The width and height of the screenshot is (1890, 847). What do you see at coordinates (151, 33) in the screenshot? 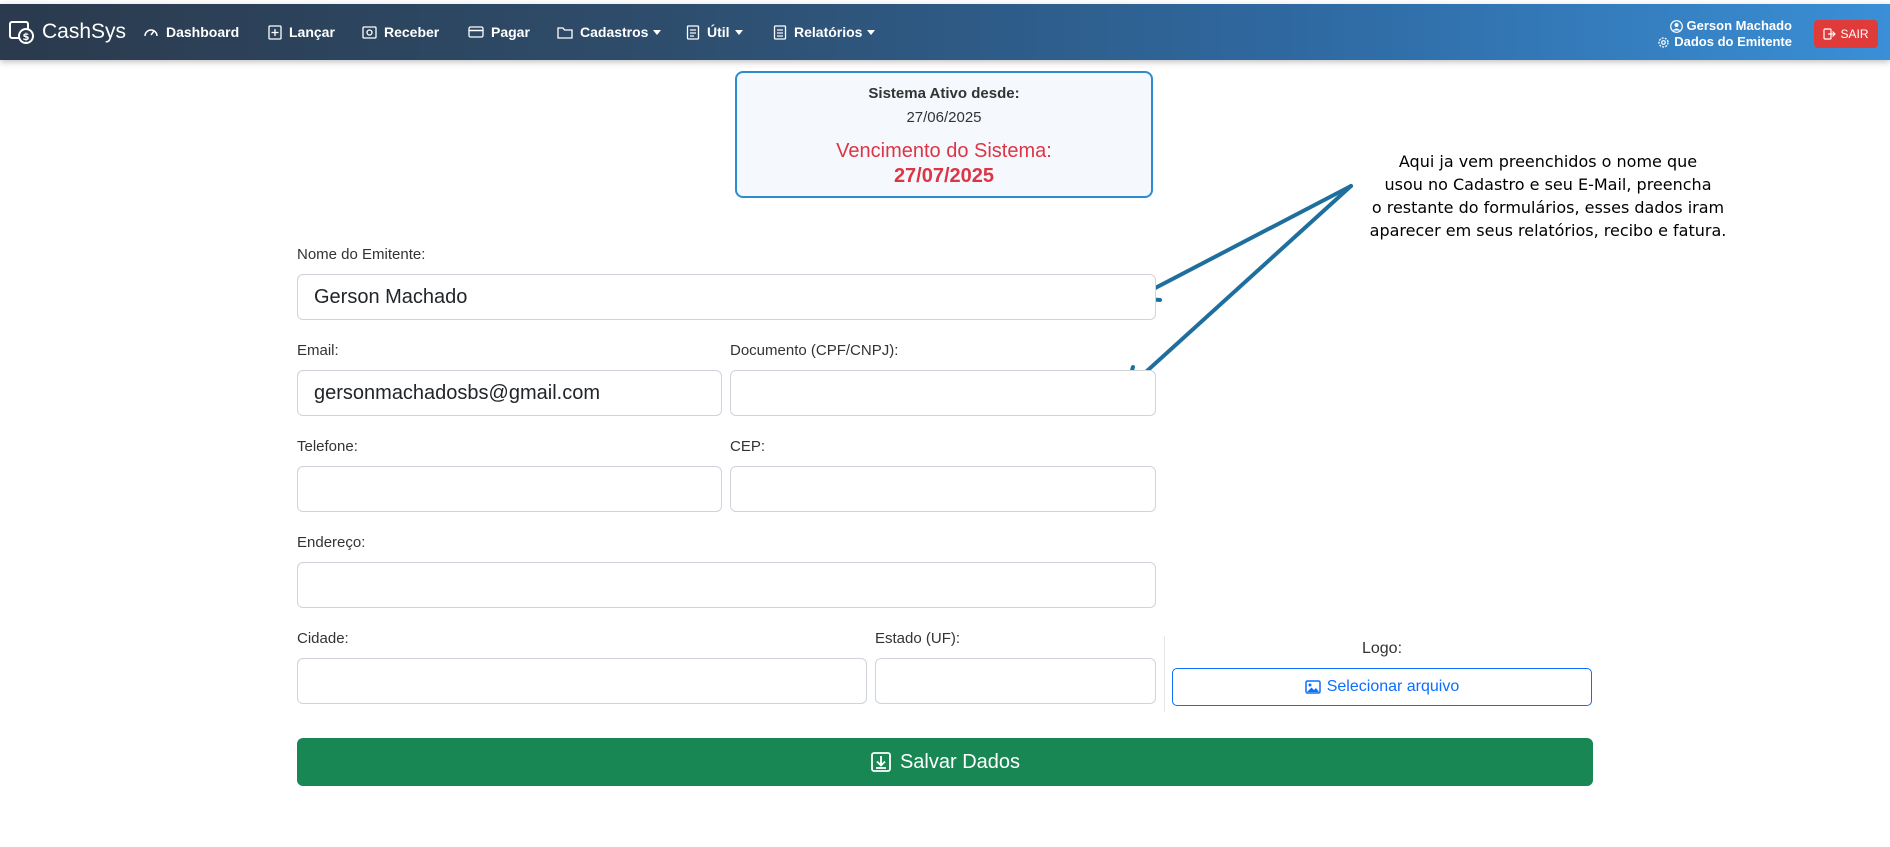
I see `speedometer-icon` at bounding box center [151, 33].